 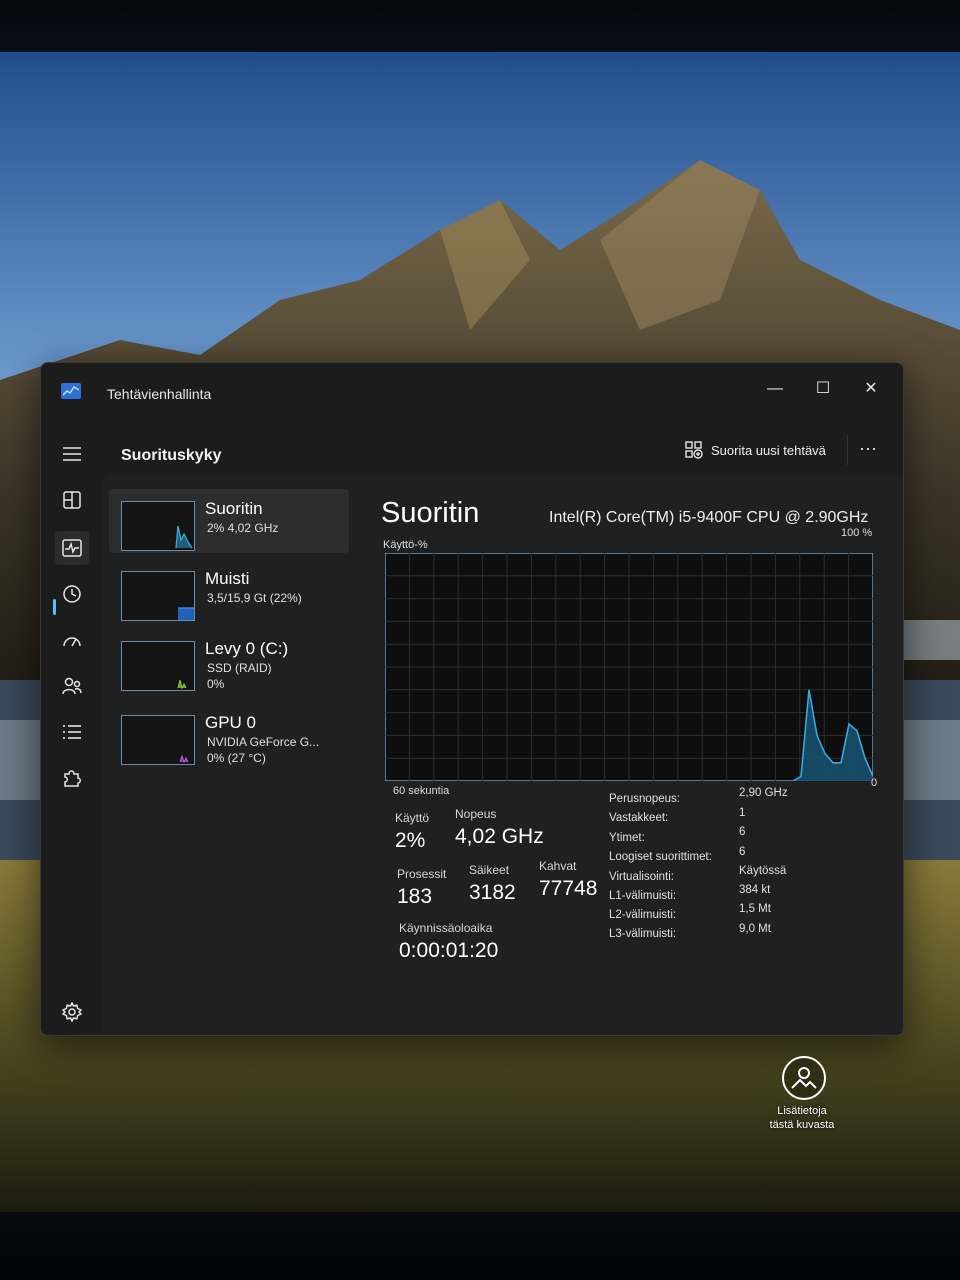 I want to click on window-title: Tehtävienhallinta, so click(x=159, y=394).